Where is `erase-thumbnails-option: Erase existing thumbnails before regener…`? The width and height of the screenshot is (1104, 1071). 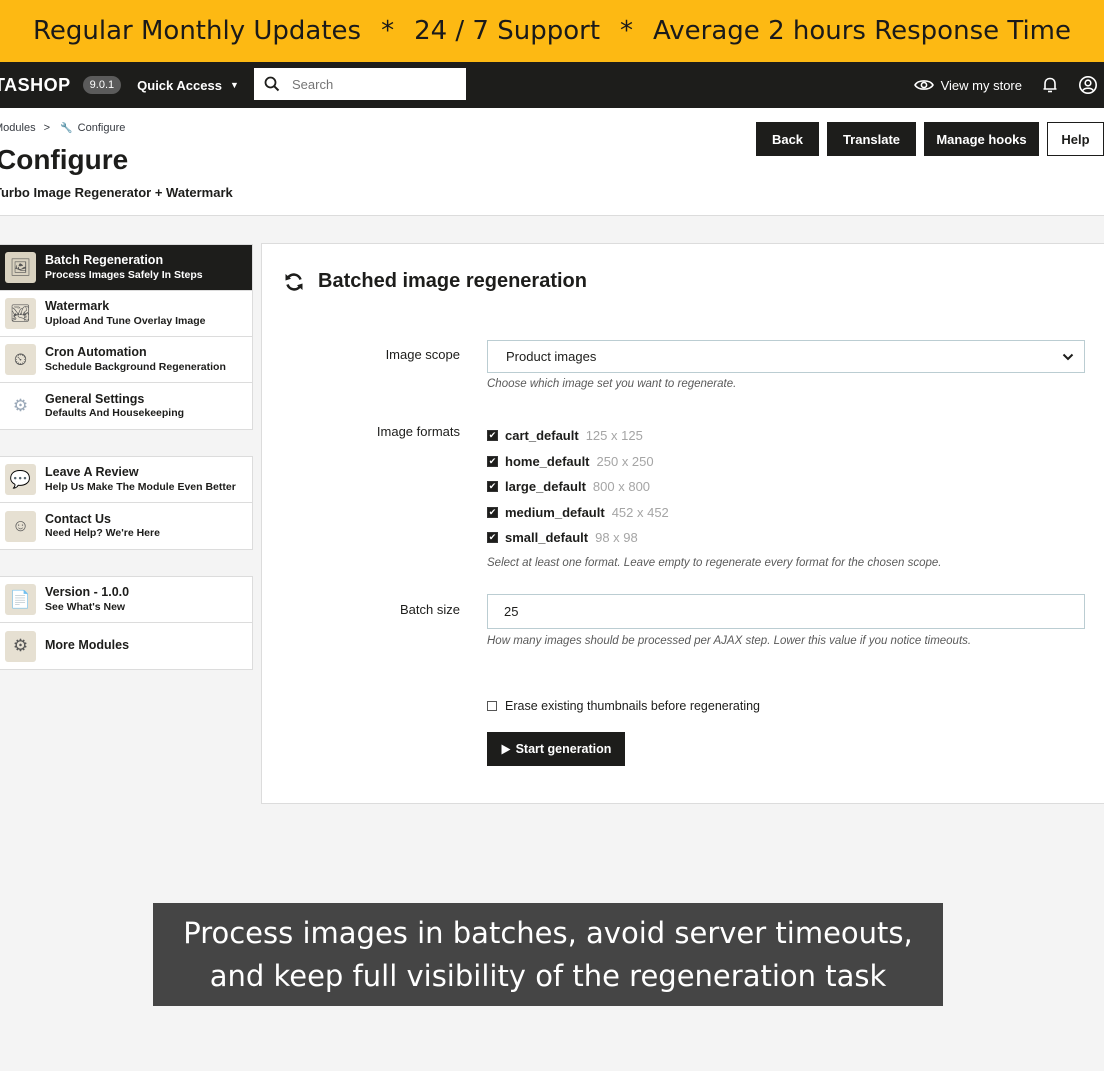 erase-thumbnails-option: Erase existing thumbnails before regener… is located at coordinates (623, 706).